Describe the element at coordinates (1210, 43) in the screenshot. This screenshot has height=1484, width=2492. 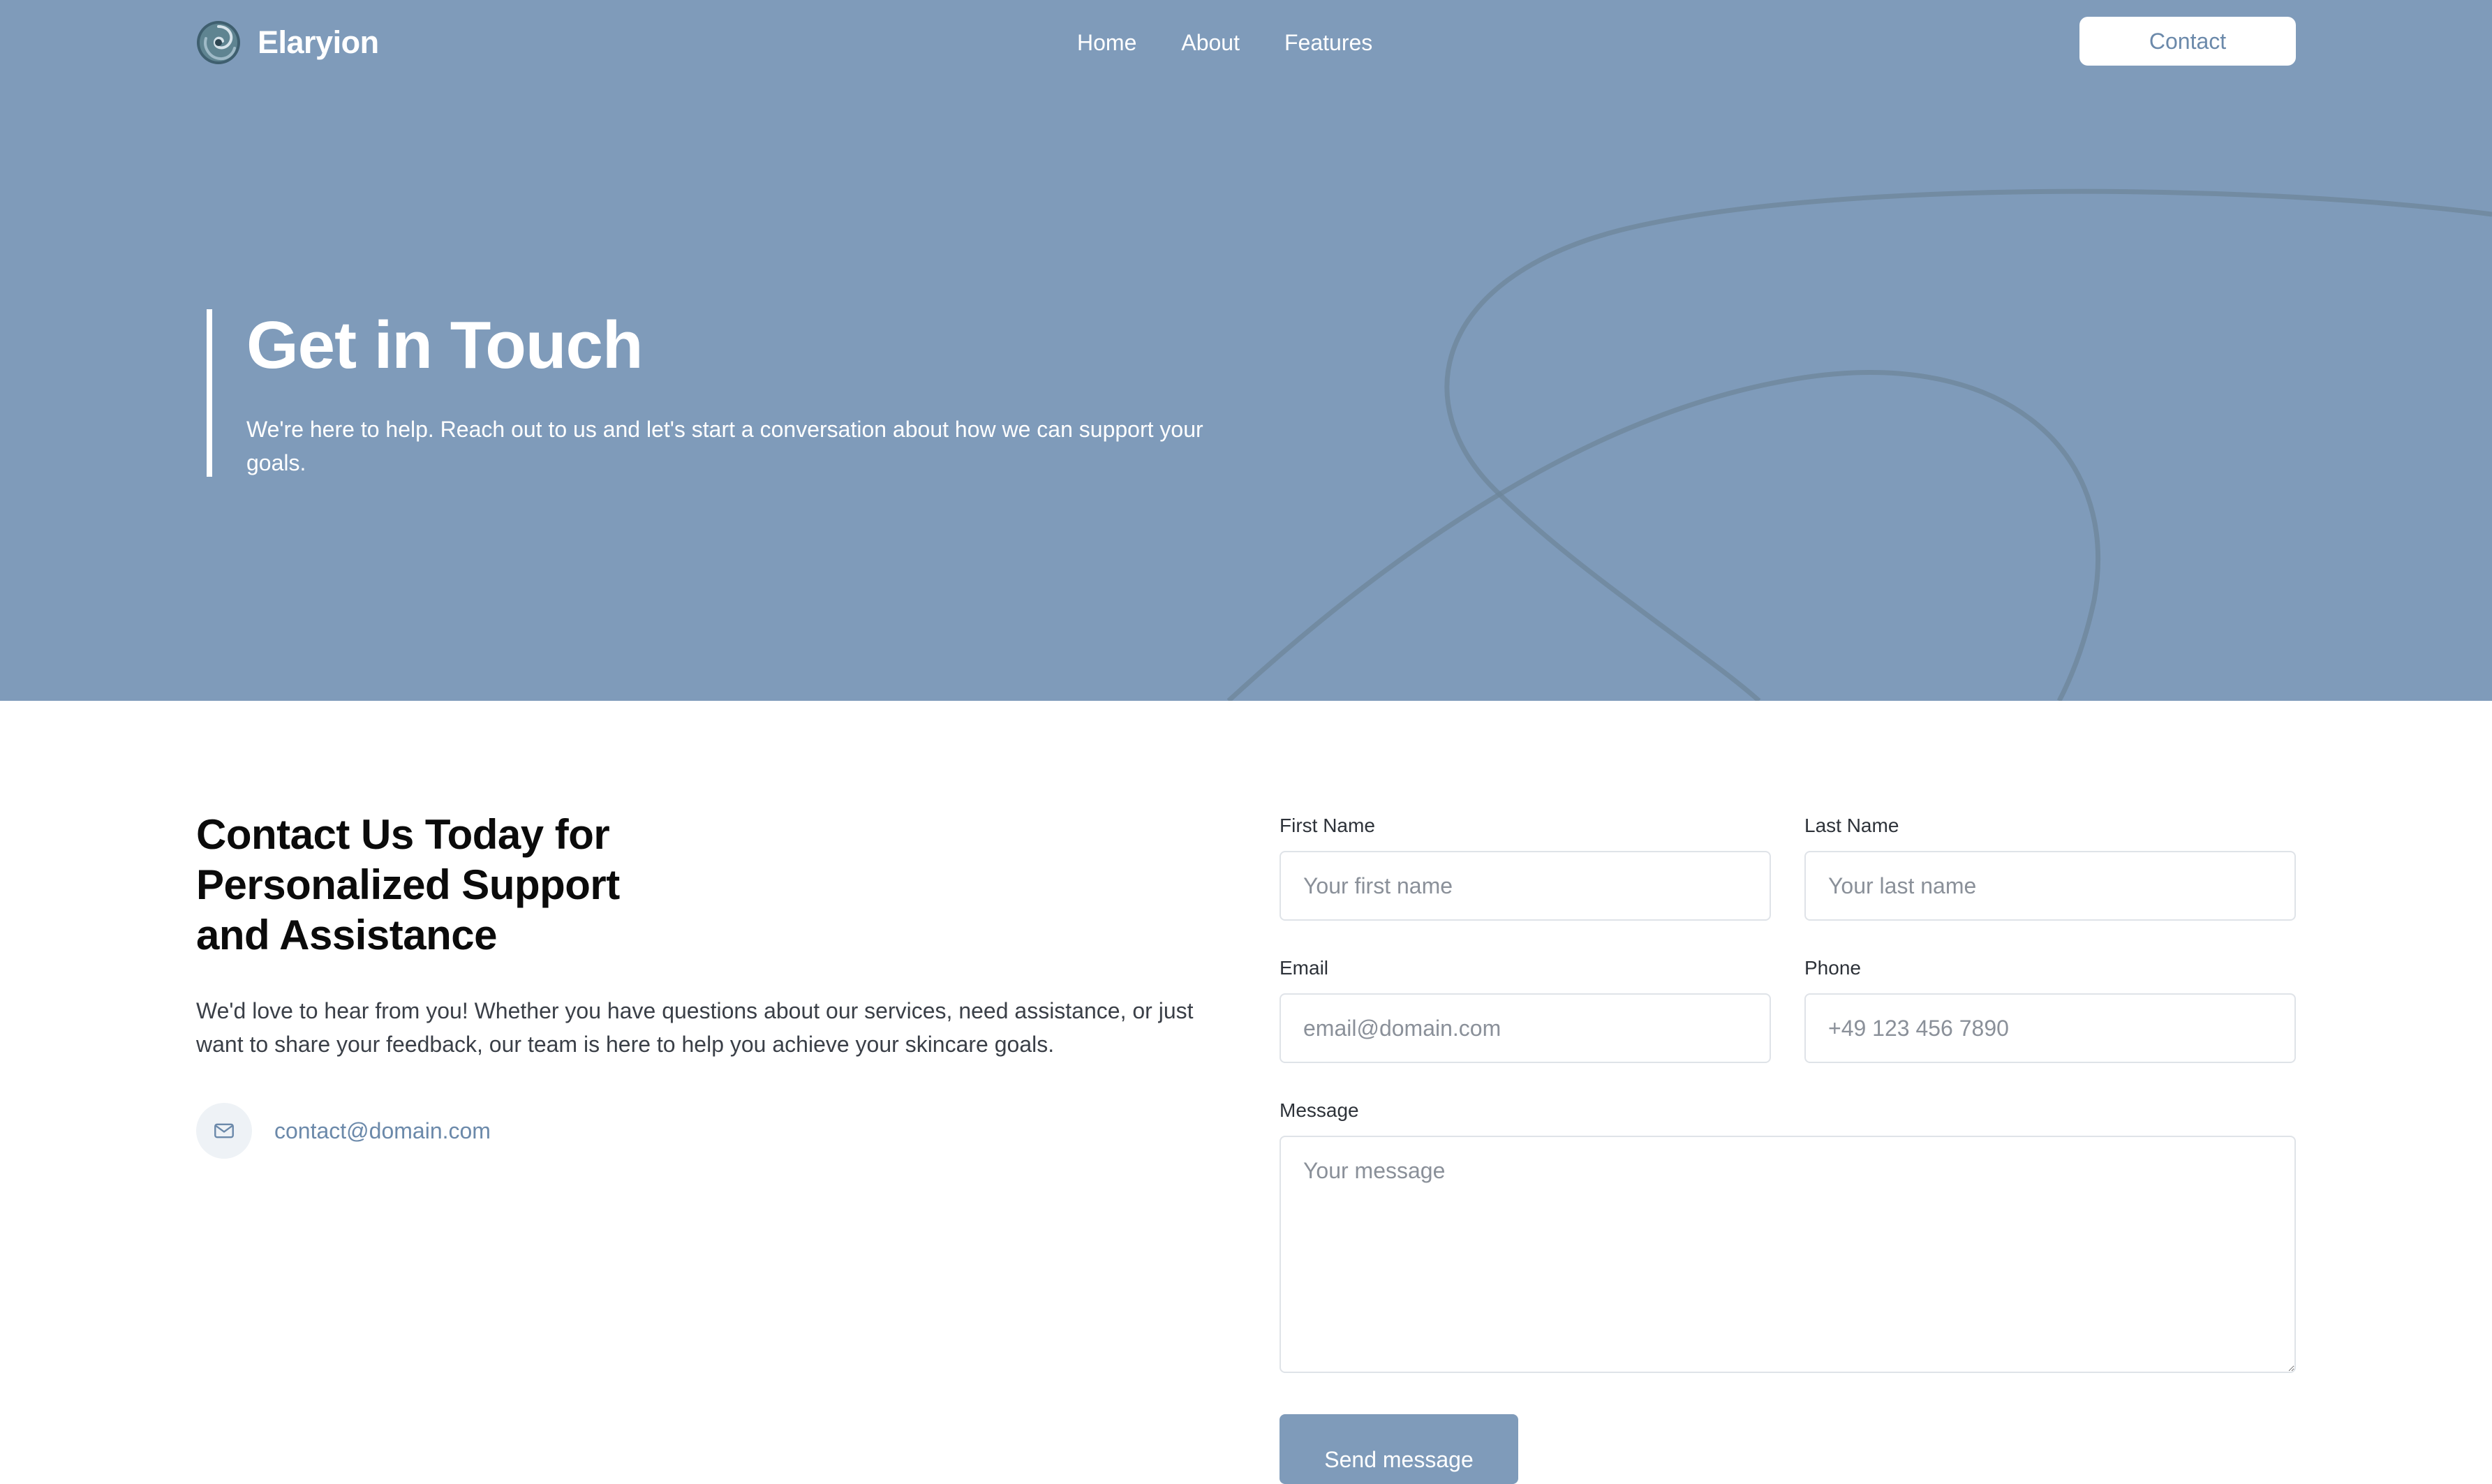
I see `nav-link-about: About` at that location.